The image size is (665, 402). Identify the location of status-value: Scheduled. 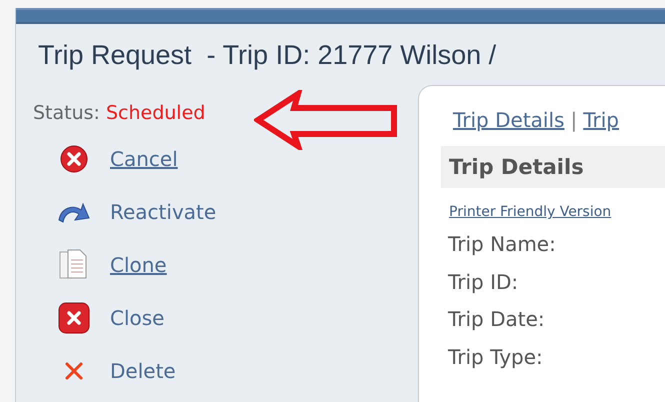
(156, 114).